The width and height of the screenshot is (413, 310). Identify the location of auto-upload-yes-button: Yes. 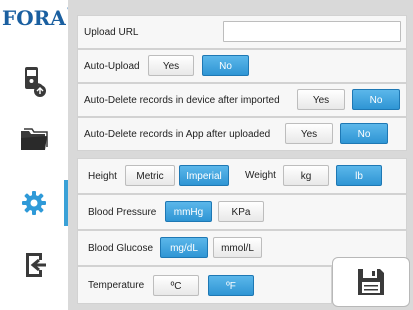
(171, 65).